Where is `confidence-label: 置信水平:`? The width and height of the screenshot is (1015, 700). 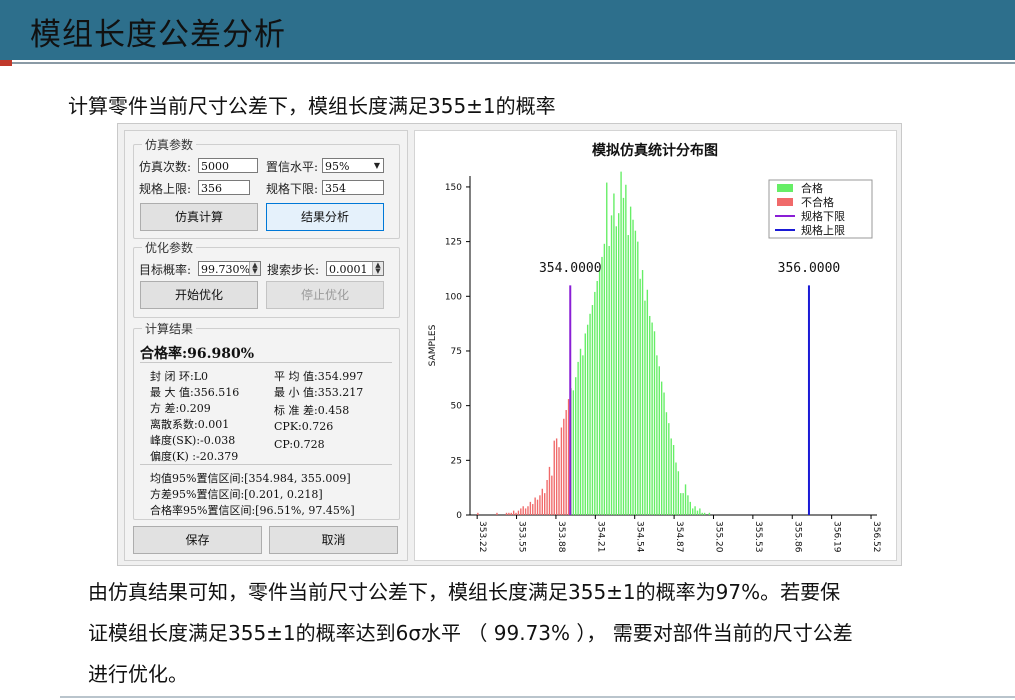 confidence-label: 置信水平: is located at coordinates (292, 167).